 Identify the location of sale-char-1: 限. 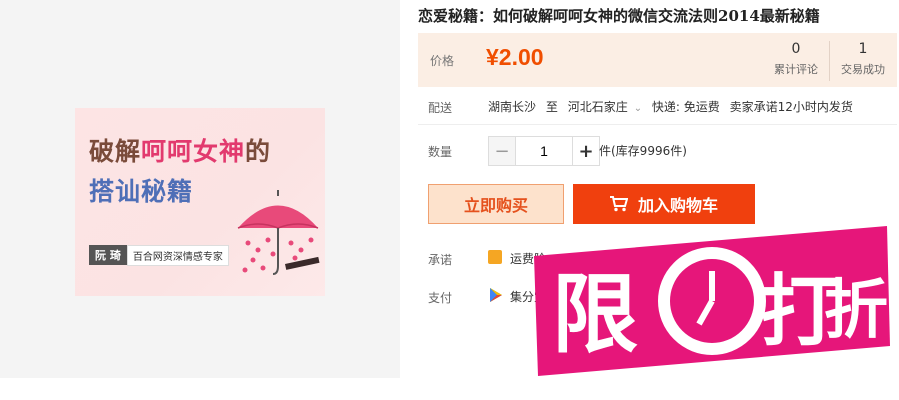
(595, 315).